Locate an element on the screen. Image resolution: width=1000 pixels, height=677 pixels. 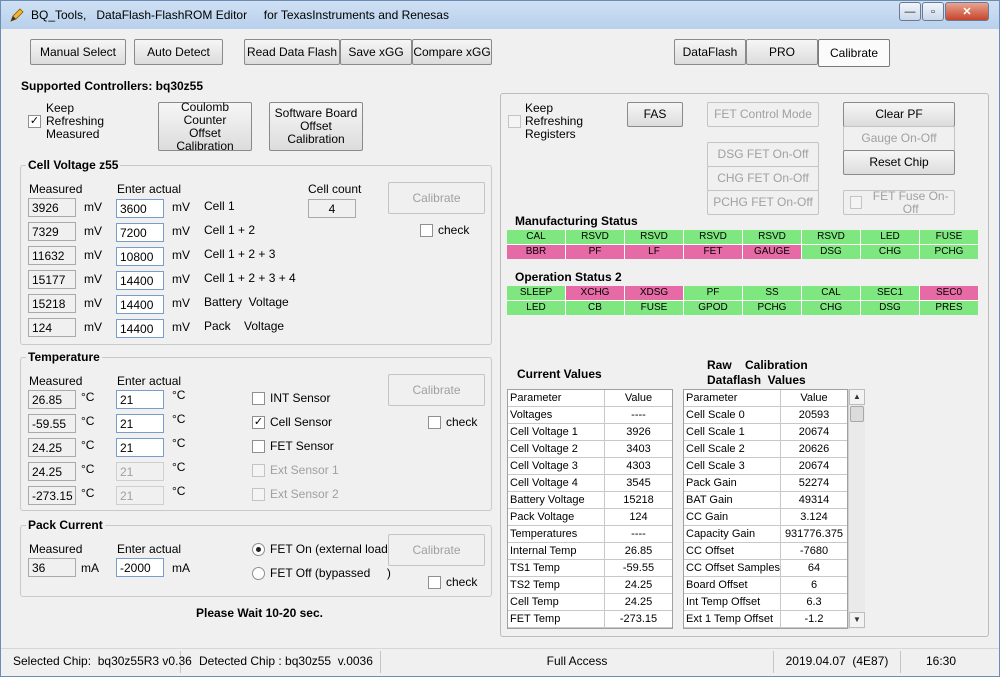
dsg-fet-on-off-button: DSG FET On-Off is located at coordinates (763, 154).